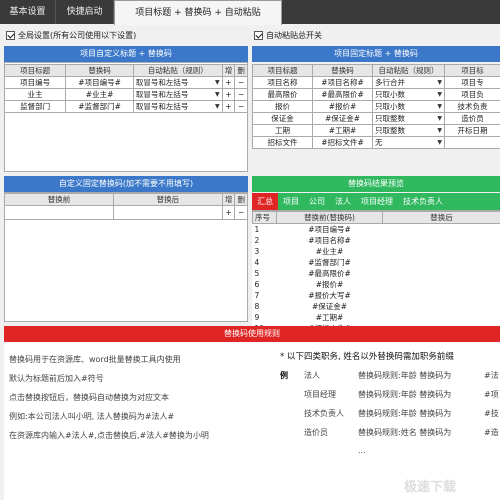 This screenshot has height=500, width=500. What do you see at coordinates (257, 317) in the screenshot?
I see `row-index: 9` at bounding box center [257, 317].